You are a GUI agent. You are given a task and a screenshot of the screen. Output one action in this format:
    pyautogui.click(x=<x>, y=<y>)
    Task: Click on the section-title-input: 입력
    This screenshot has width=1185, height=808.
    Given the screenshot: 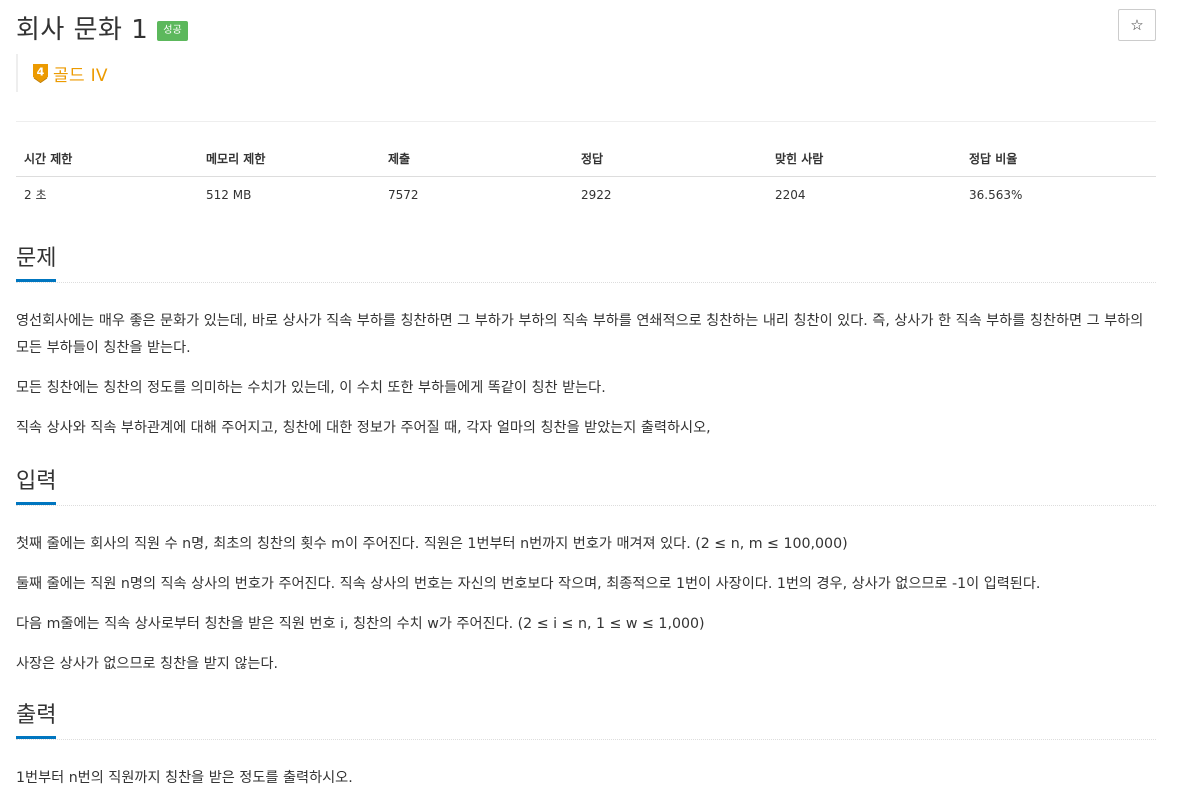 What is the action you would take?
    pyautogui.click(x=36, y=487)
    